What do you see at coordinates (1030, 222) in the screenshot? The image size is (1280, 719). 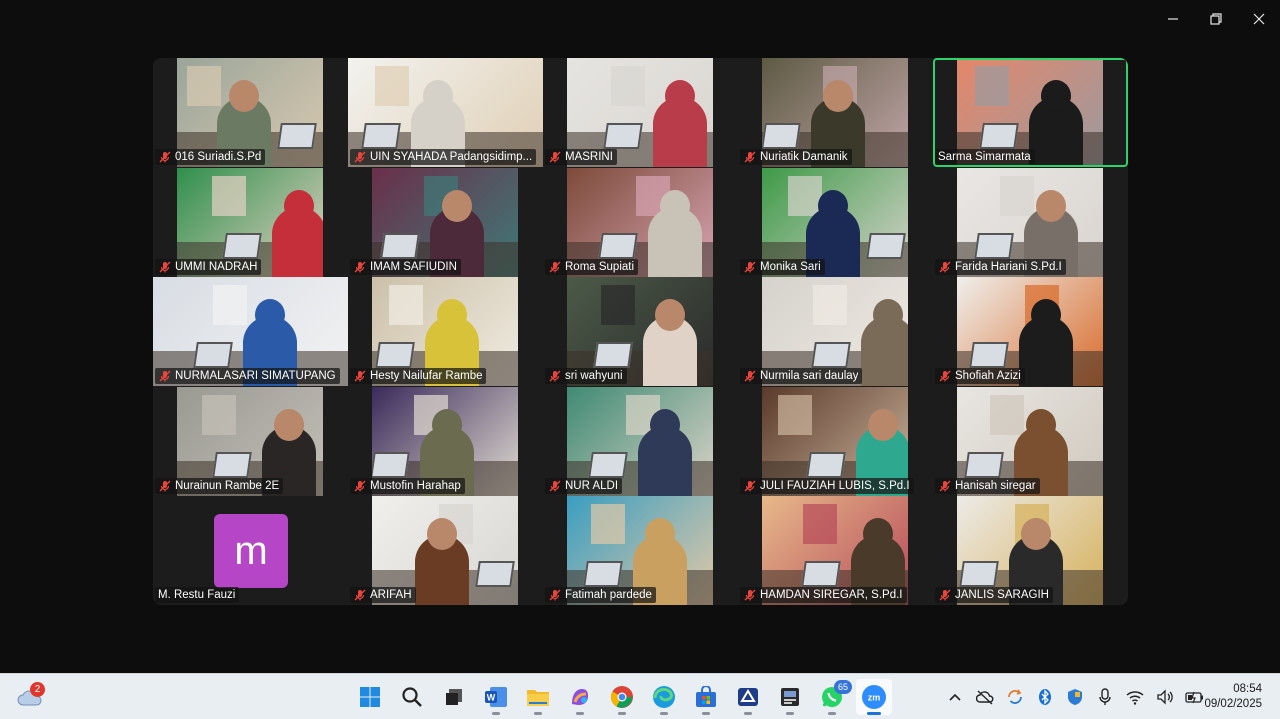 I see `participant-tile: Farida Hariani S.Pd.I` at bounding box center [1030, 222].